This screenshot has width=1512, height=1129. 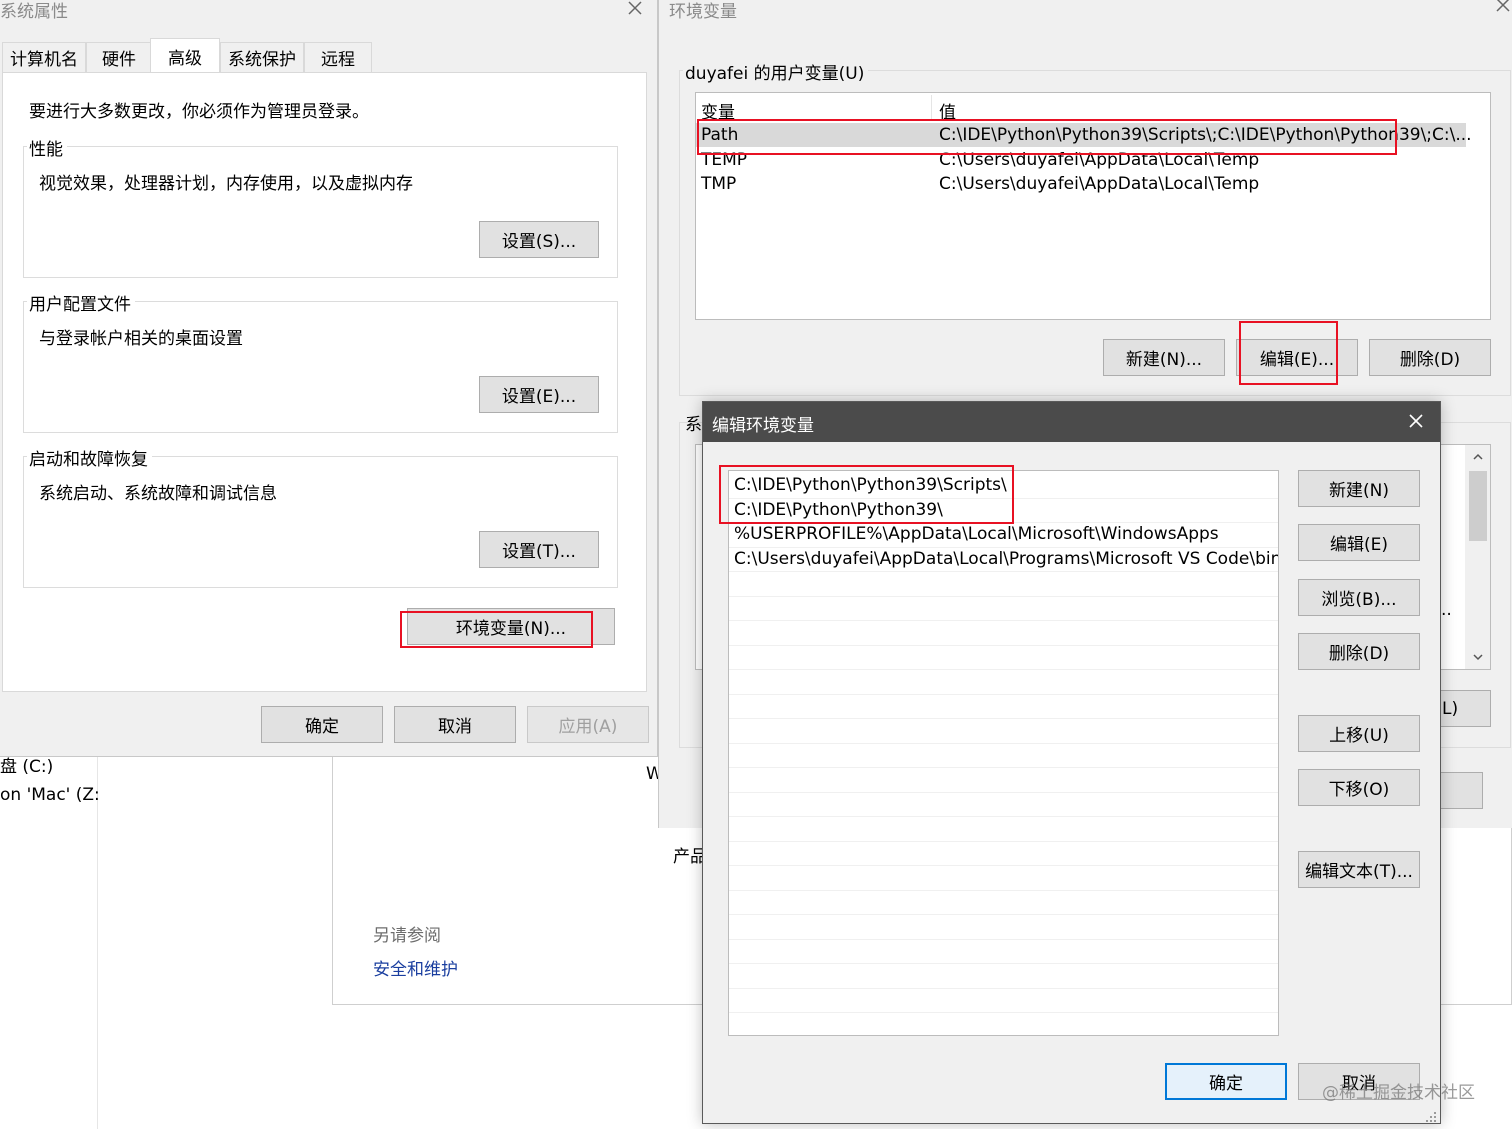 I want to click on watermark: @稀土掘金技术社区, so click(x=1398, y=1093).